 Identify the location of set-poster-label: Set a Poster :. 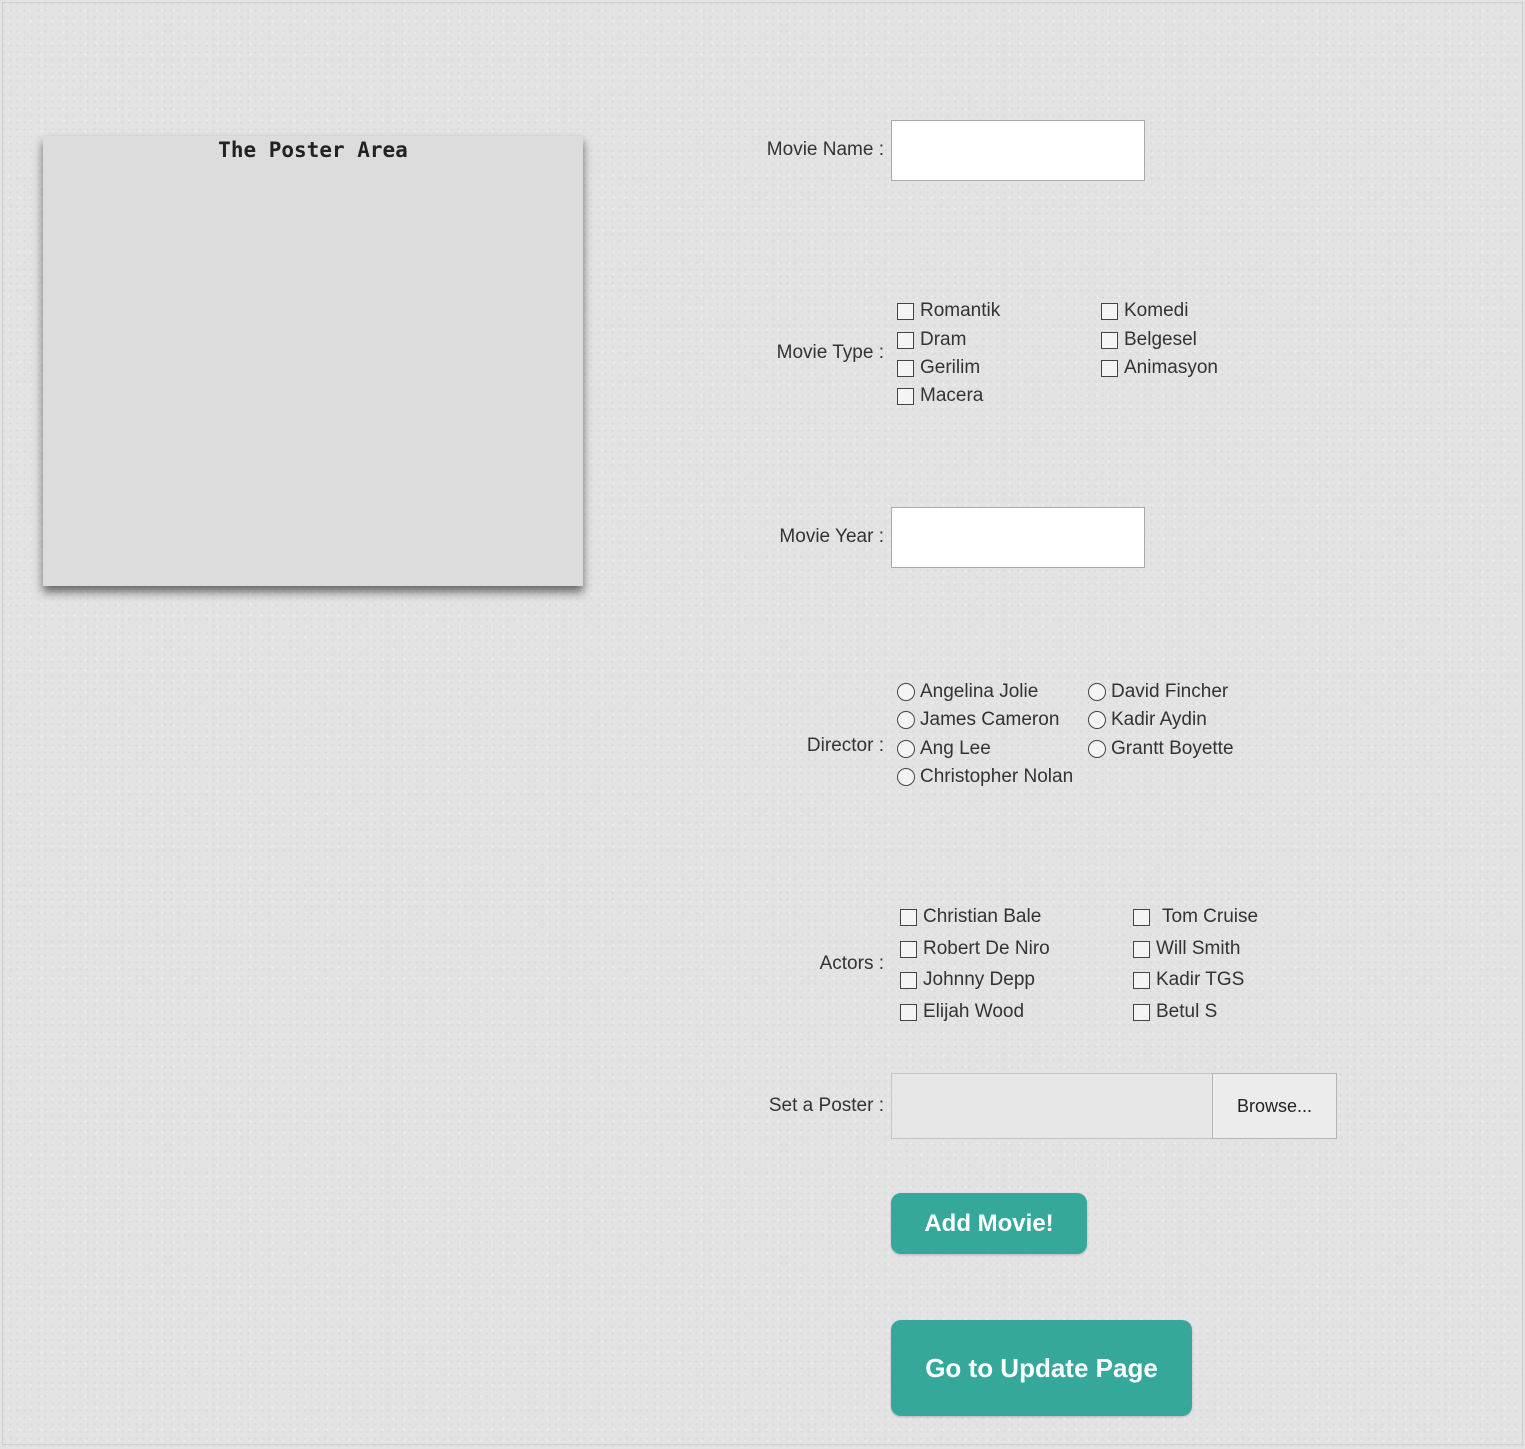
(826, 1105).